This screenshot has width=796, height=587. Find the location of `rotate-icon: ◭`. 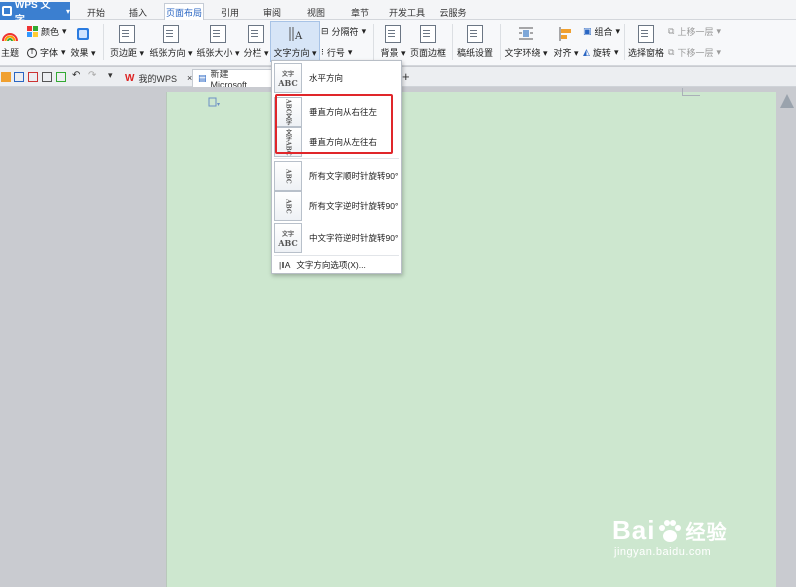

rotate-icon: ◭ is located at coordinates (586, 52).